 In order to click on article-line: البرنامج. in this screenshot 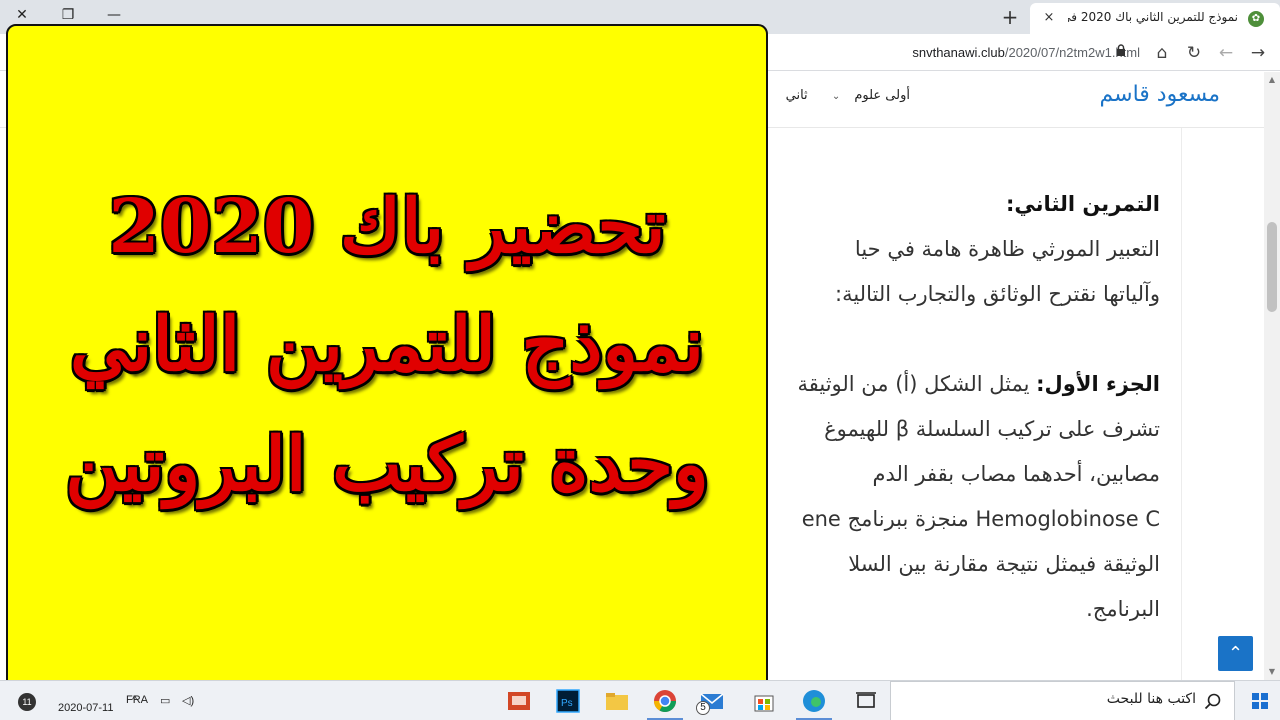, I will do `click(1123, 609)`.